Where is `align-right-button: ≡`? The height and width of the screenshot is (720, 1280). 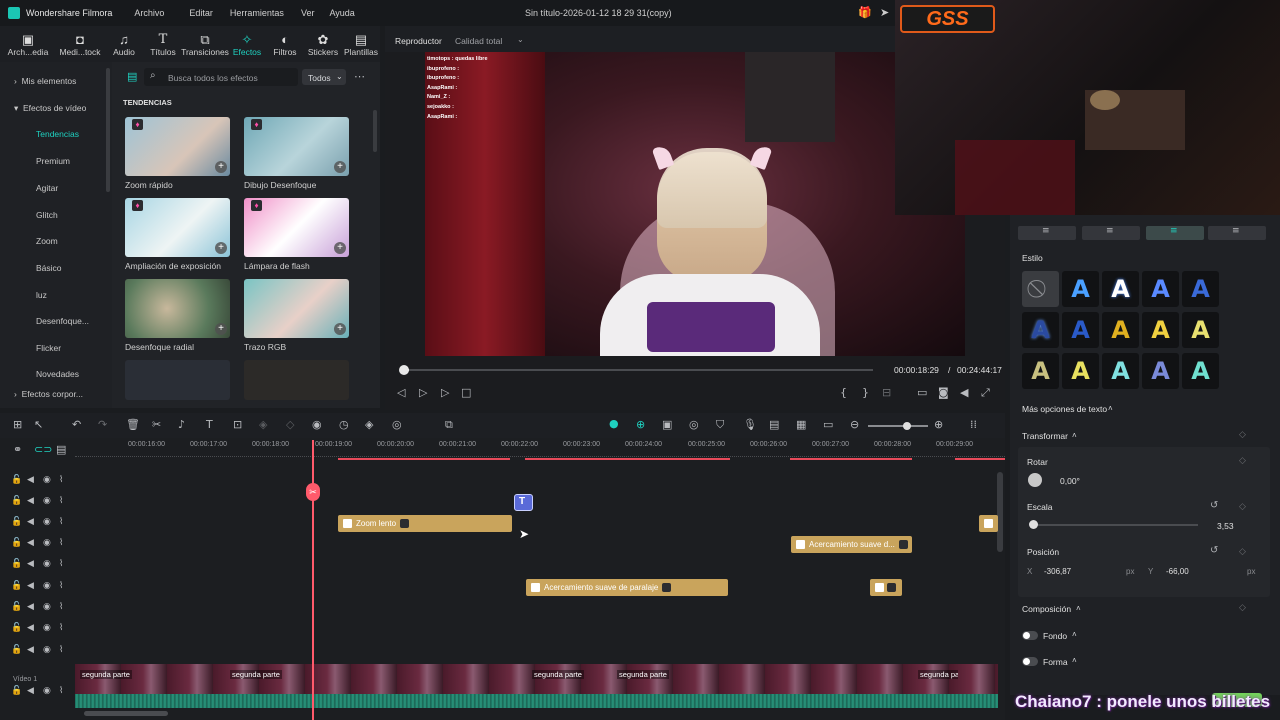
align-right-button: ≡ is located at coordinates (1111, 233).